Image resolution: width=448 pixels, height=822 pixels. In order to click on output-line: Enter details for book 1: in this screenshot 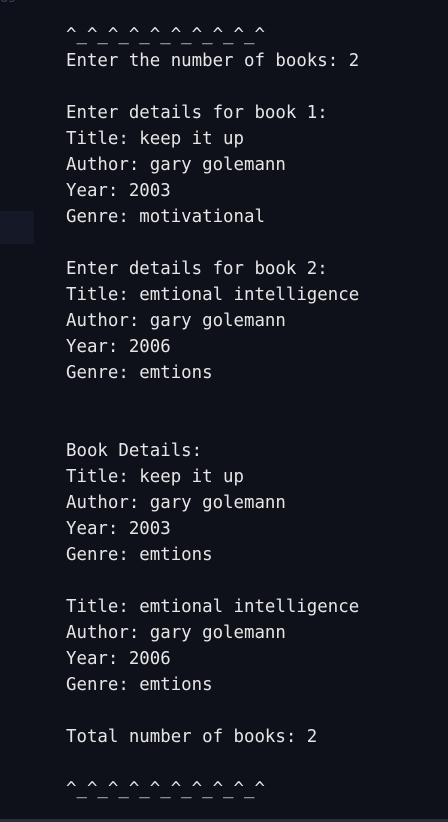, I will do `click(197, 113)`.